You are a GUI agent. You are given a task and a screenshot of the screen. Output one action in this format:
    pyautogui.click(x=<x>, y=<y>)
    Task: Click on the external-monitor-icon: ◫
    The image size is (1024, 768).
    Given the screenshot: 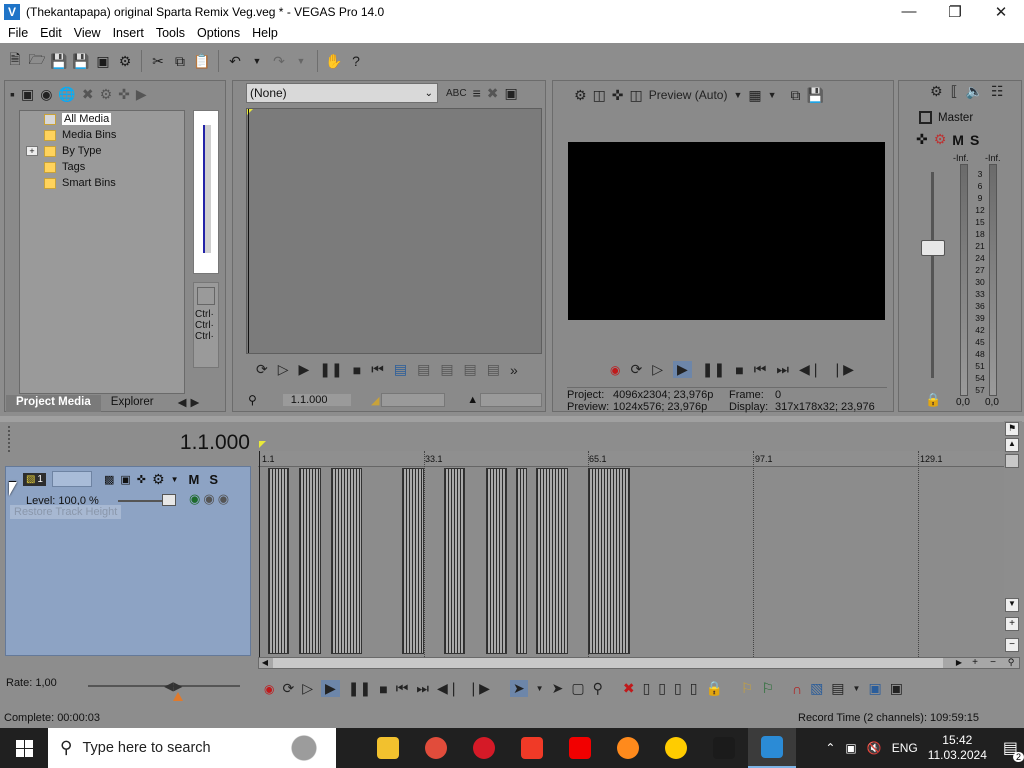 What is the action you would take?
    pyautogui.click(x=599, y=95)
    